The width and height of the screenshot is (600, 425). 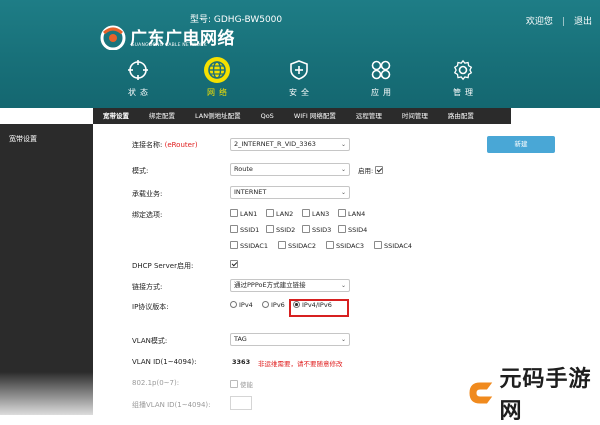 What do you see at coordinates (249, 214) in the screenshot?
I see `bind-lan1-label: LAN1` at bounding box center [249, 214].